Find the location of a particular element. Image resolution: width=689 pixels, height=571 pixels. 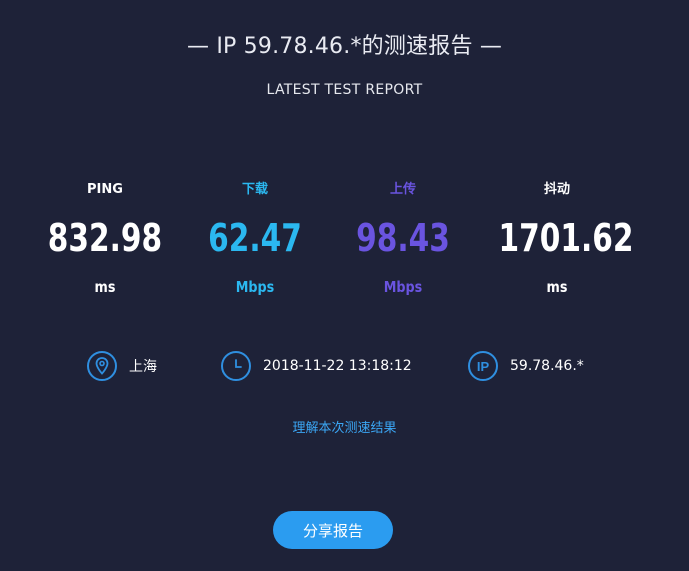

metric-jitter: 抖动 1701.62 ms is located at coordinates (558, 238).